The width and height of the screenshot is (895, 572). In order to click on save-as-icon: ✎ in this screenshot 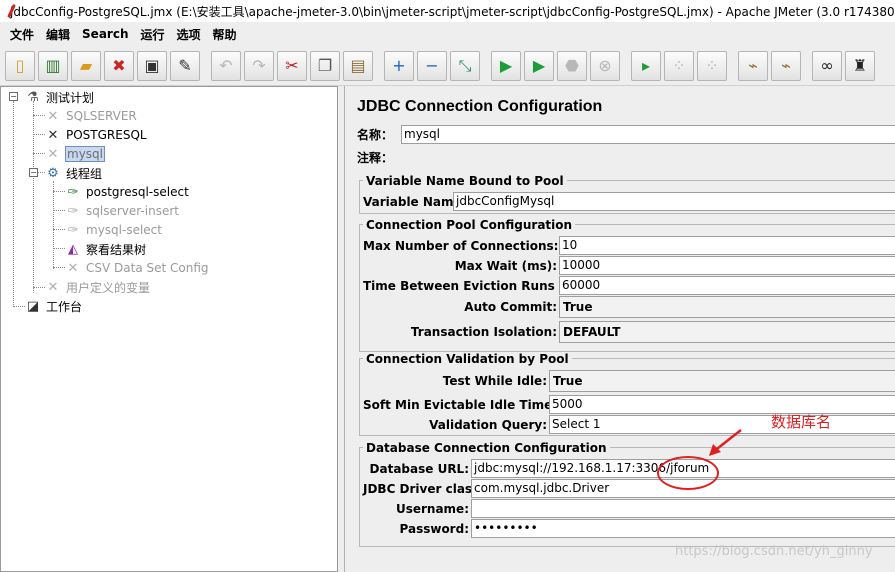, I will do `click(185, 65)`.